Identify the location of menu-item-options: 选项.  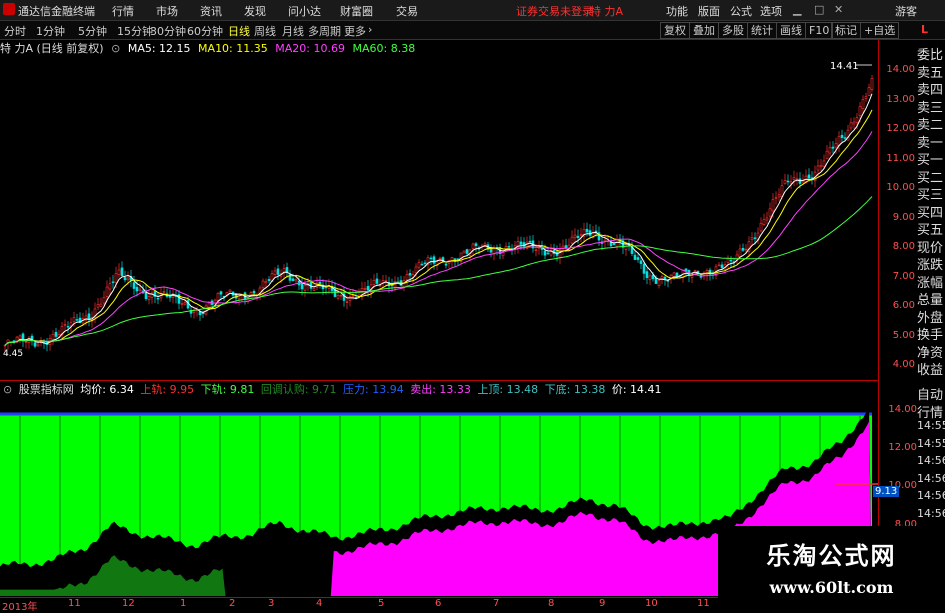
(771, 11).